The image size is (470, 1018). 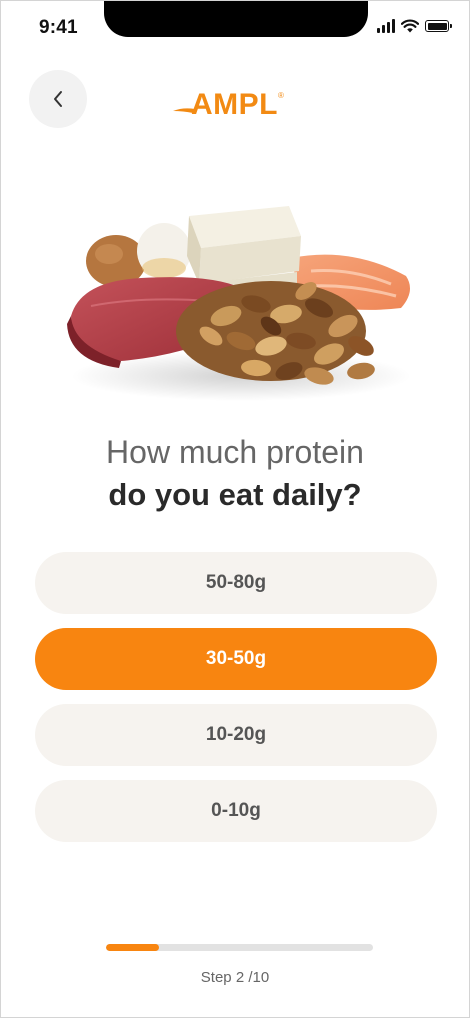 I want to click on step-label: Step 2 /10, so click(x=235, y=977).